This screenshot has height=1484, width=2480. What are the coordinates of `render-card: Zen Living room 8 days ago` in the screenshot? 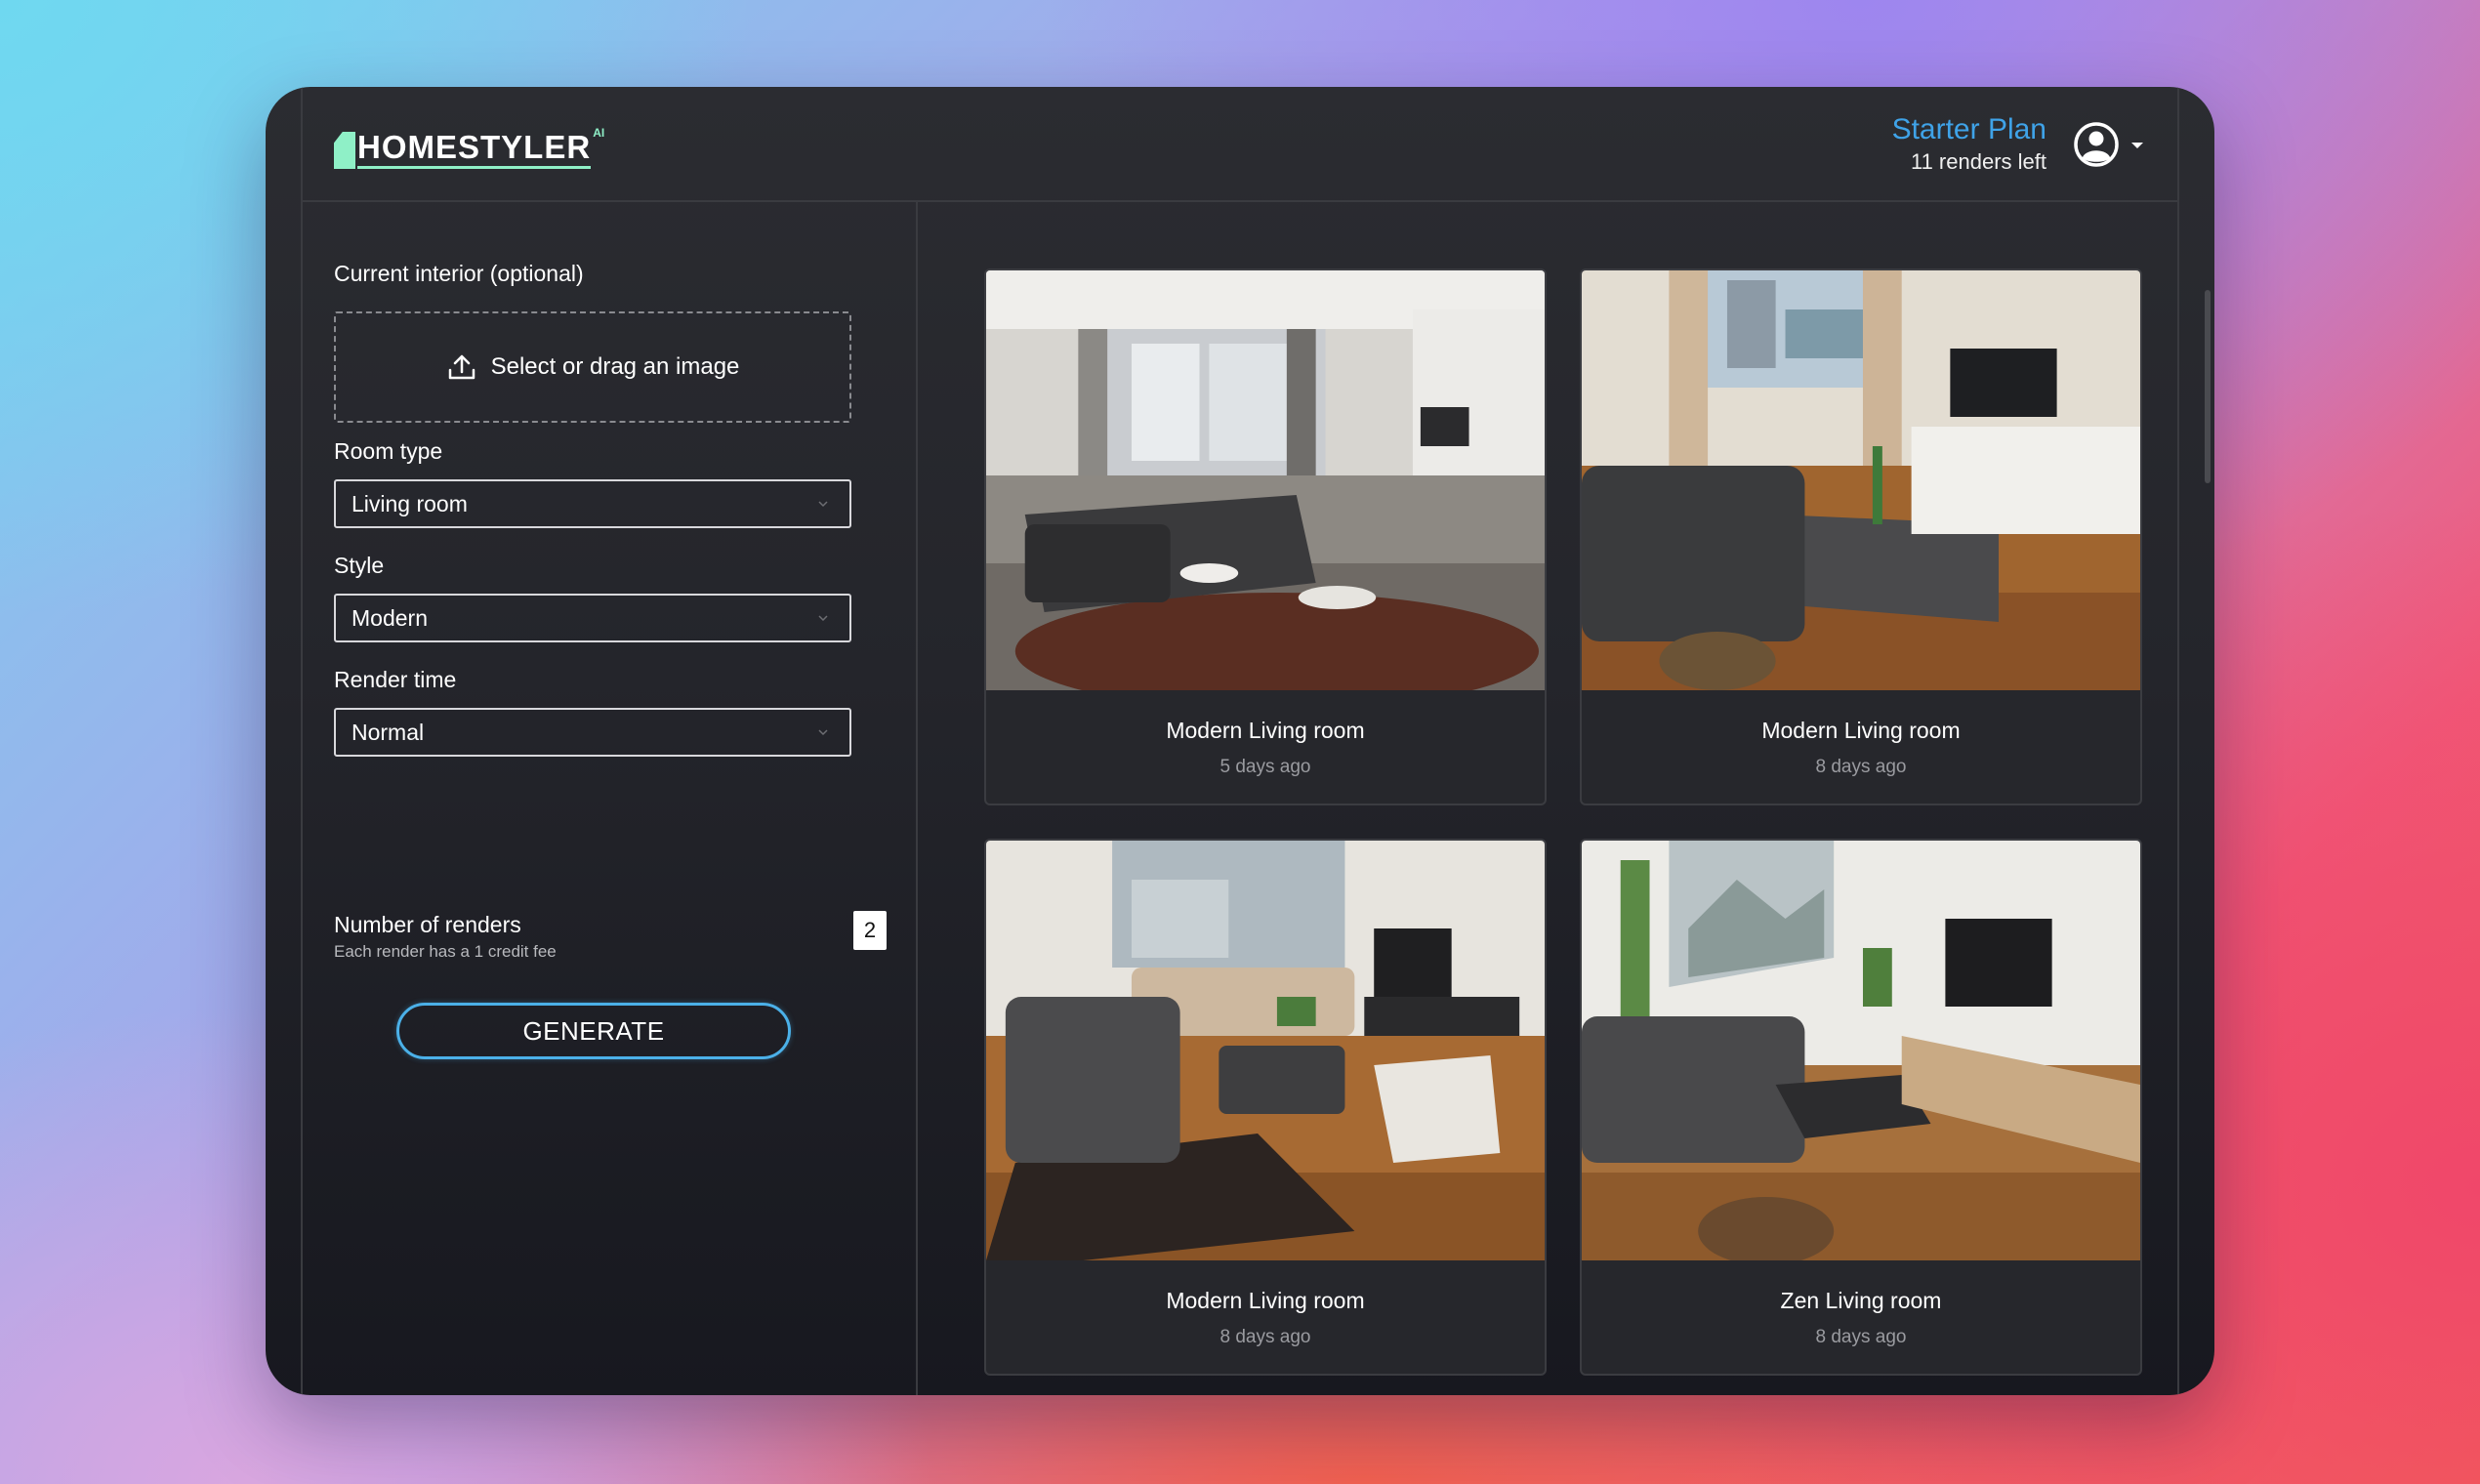 It's located at (1861, 1108).